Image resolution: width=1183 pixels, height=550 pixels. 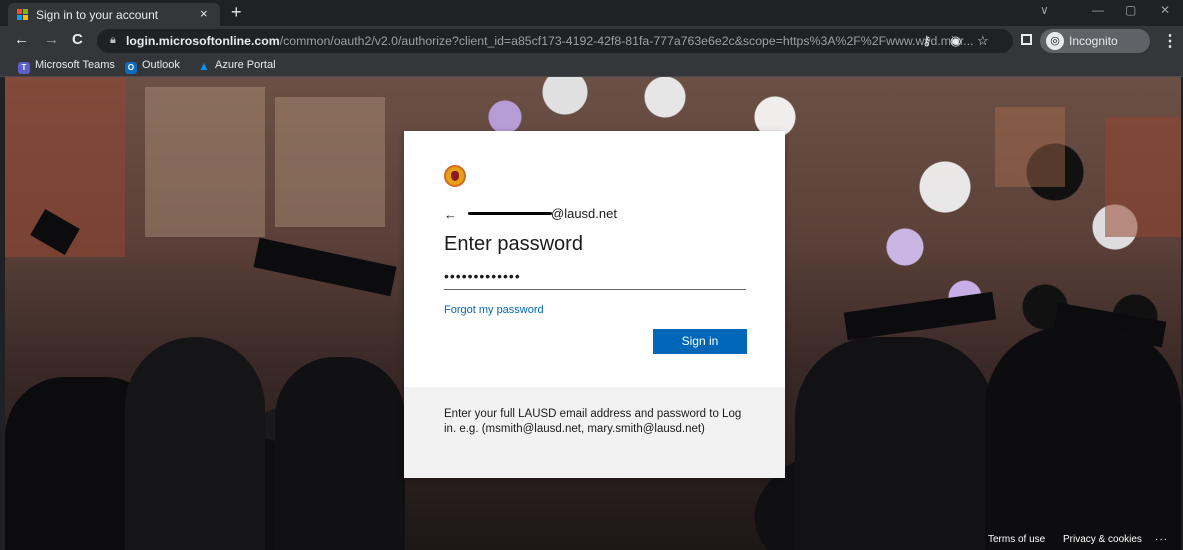 I want to click on reload-icon: C, so click(x=77, y=40).